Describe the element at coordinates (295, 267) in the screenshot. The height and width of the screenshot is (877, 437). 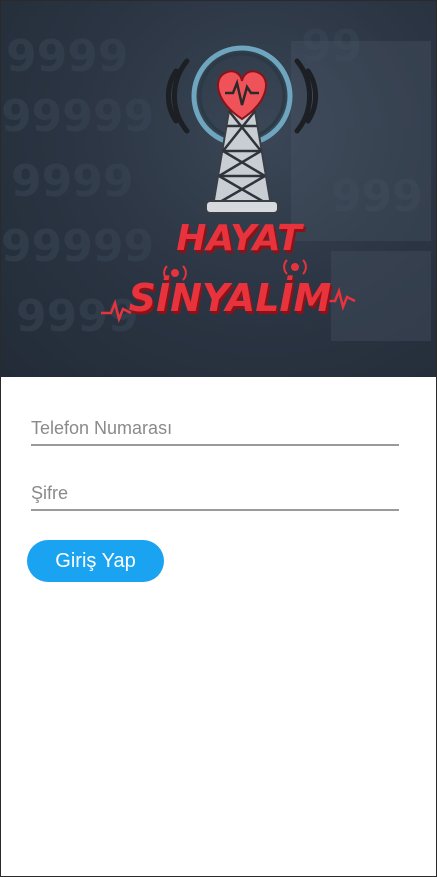
I see `signal-right-icon` at that location.